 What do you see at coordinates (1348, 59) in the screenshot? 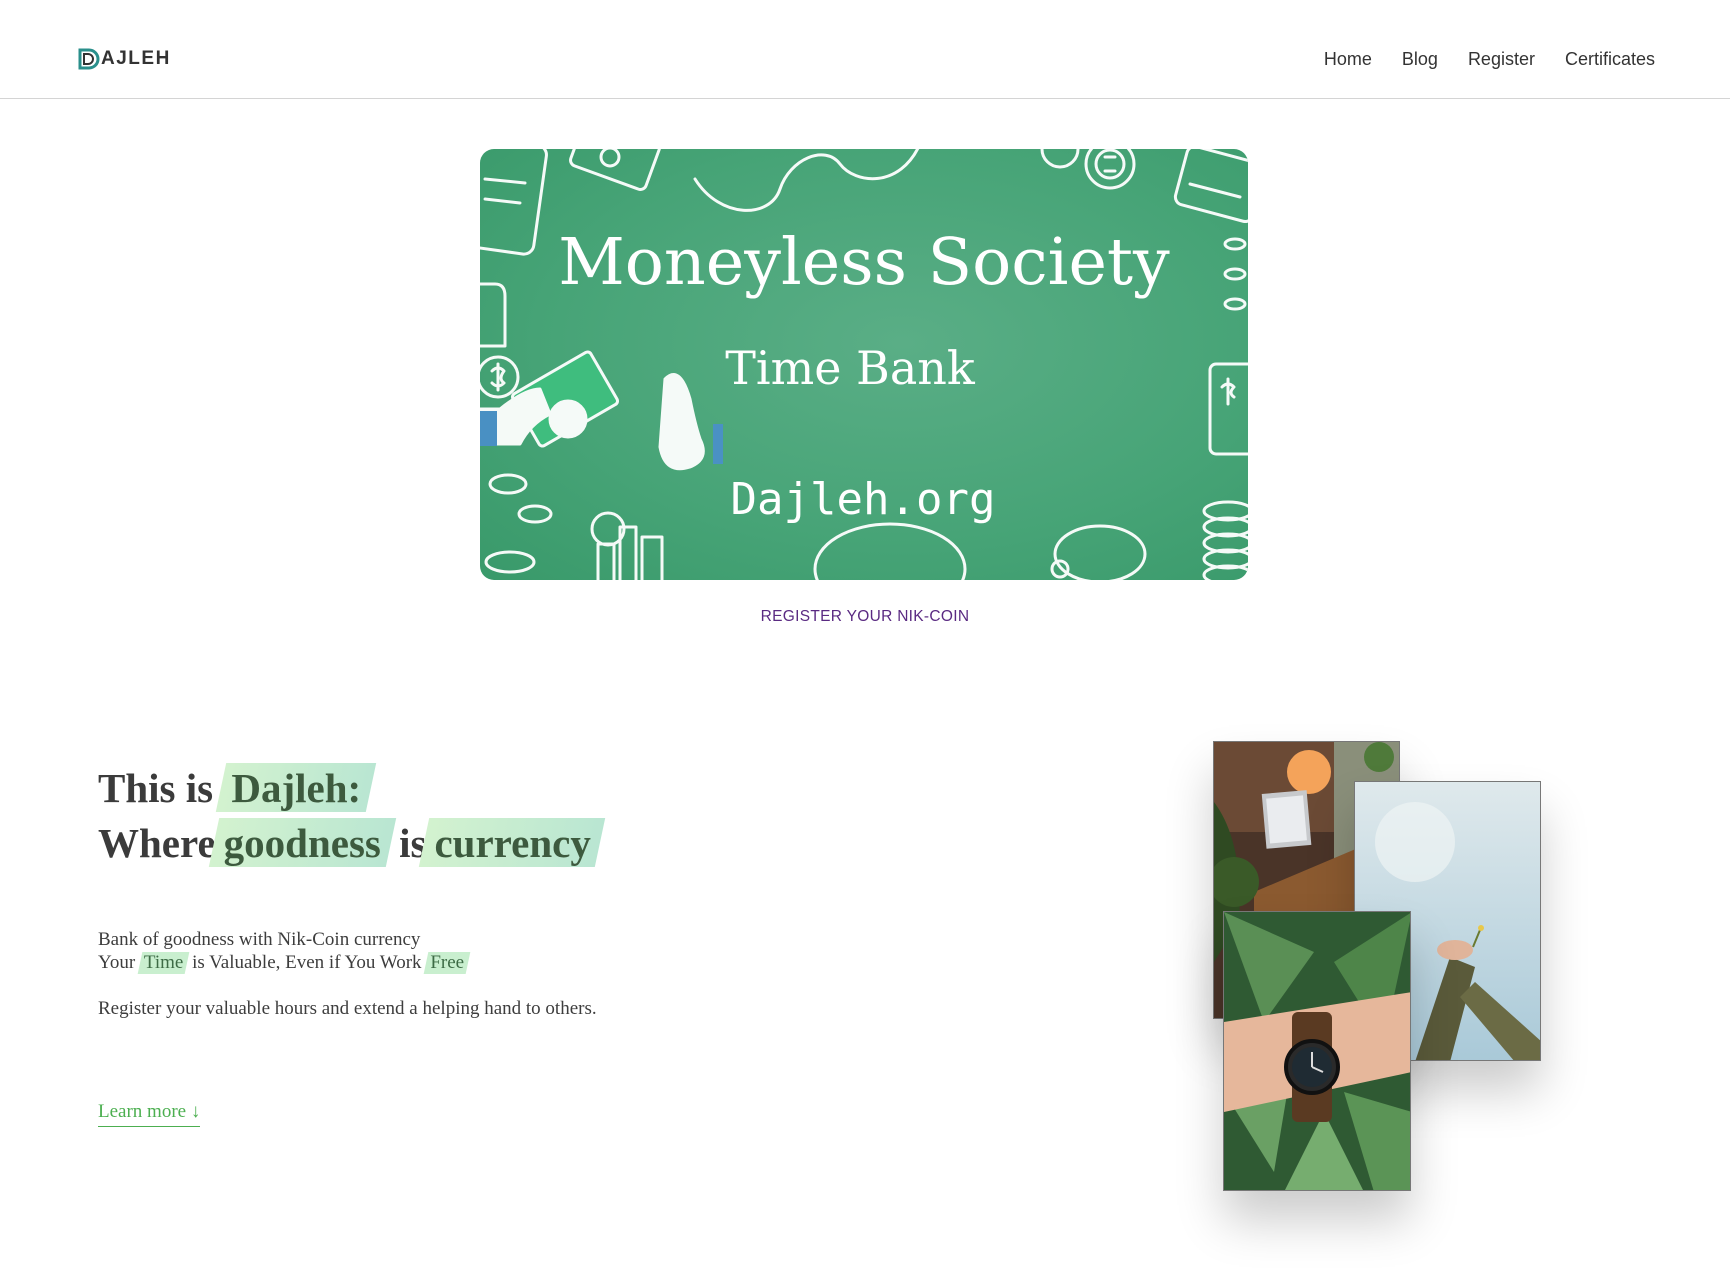
I see `nav-home: Home` at bounding box center [1348, 59].